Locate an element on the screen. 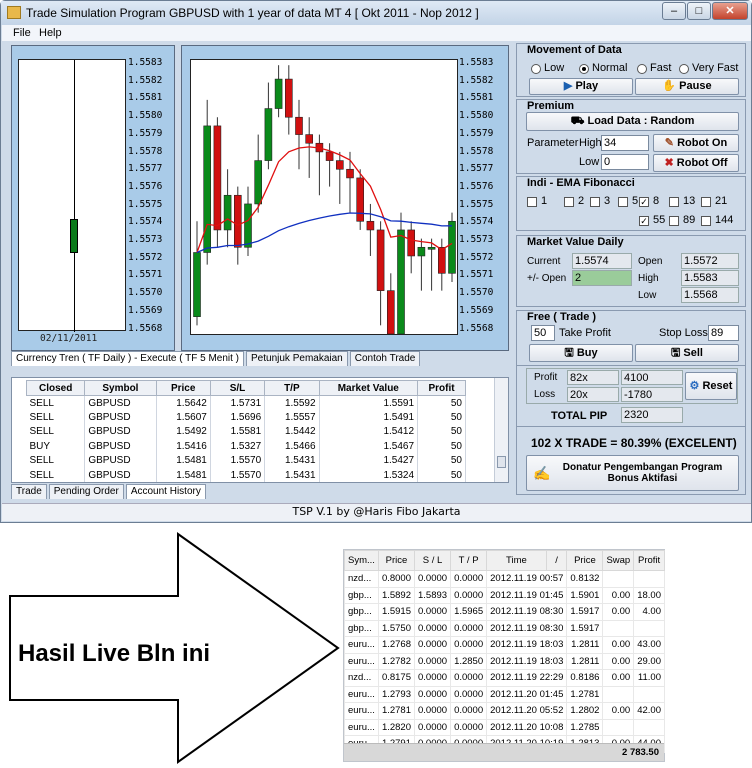 This screenshot has height=768, width=752. ema-2-checkbox is located at coordinates (569, 202).